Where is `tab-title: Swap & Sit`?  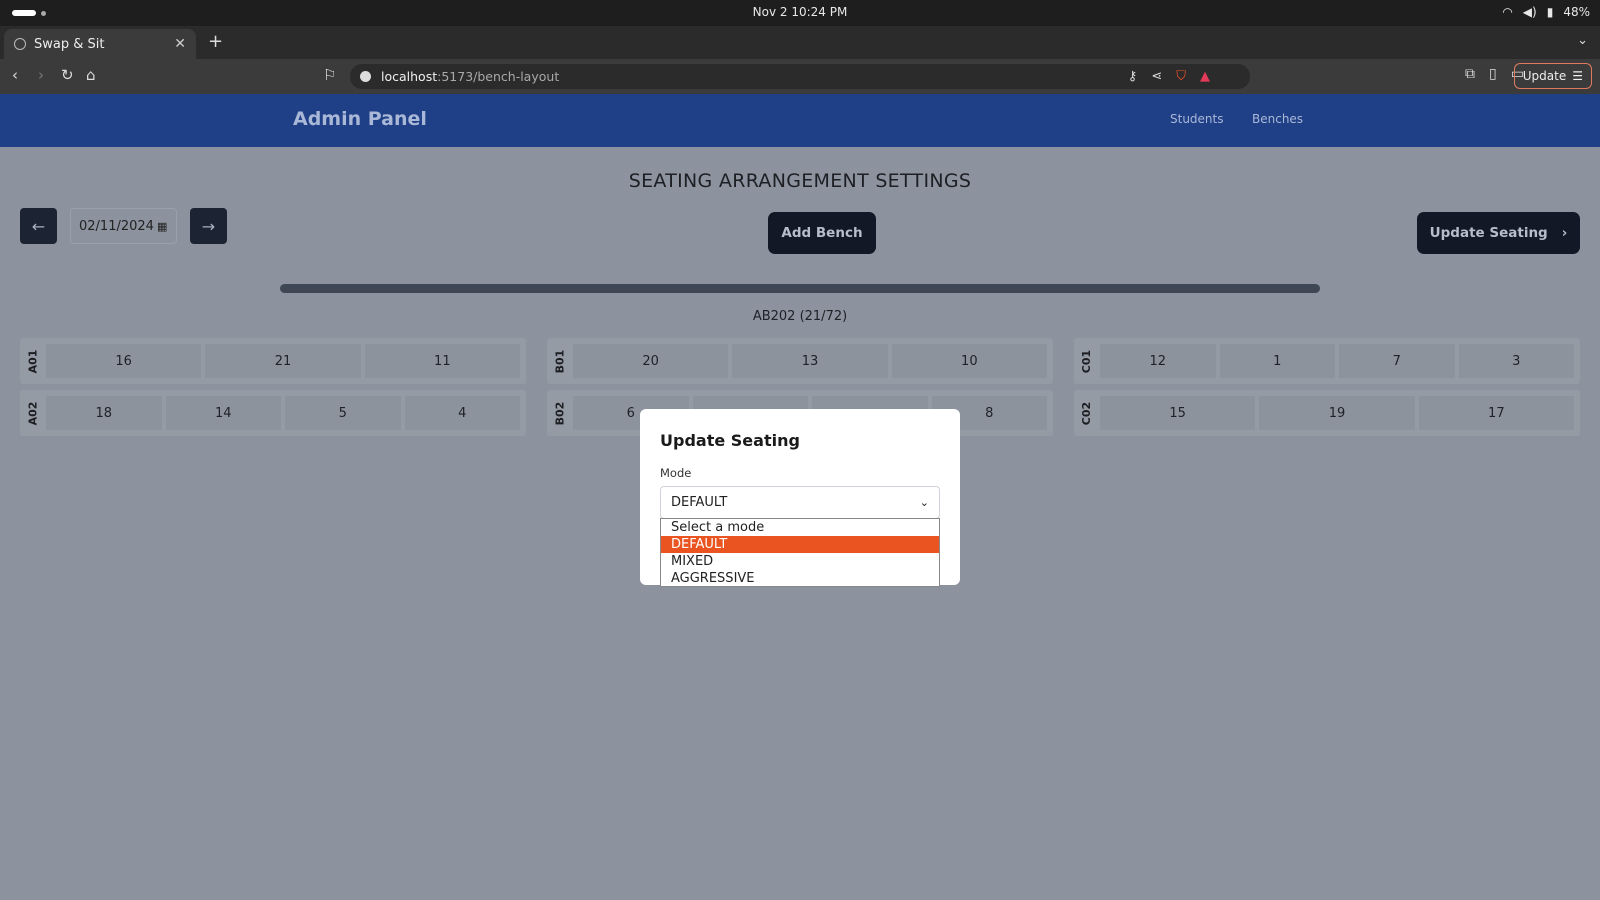
tab-title: Swap & Sit is located at coordinates (69, 44).